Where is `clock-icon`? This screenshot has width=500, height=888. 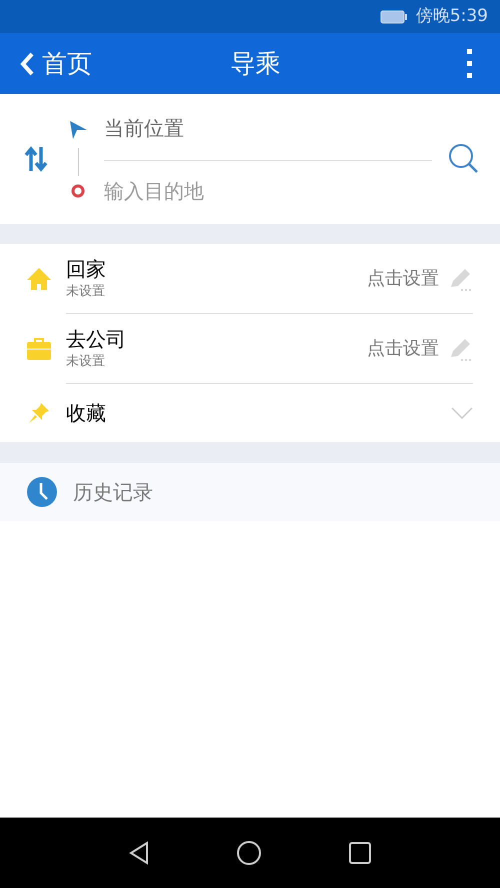
clock-icon is located at coordinates (42, 492).